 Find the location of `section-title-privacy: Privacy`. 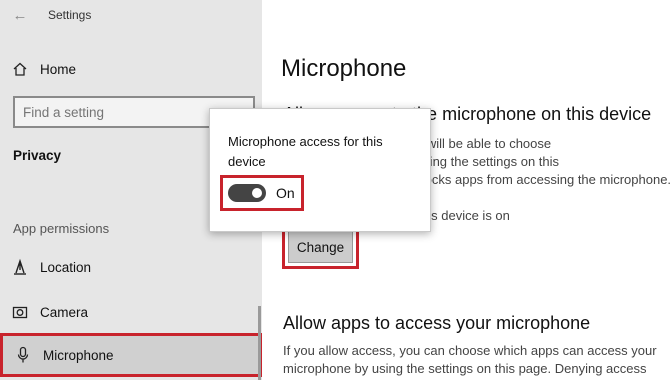

section-title-privacy: Privacy is located at coordinates (37, 155).